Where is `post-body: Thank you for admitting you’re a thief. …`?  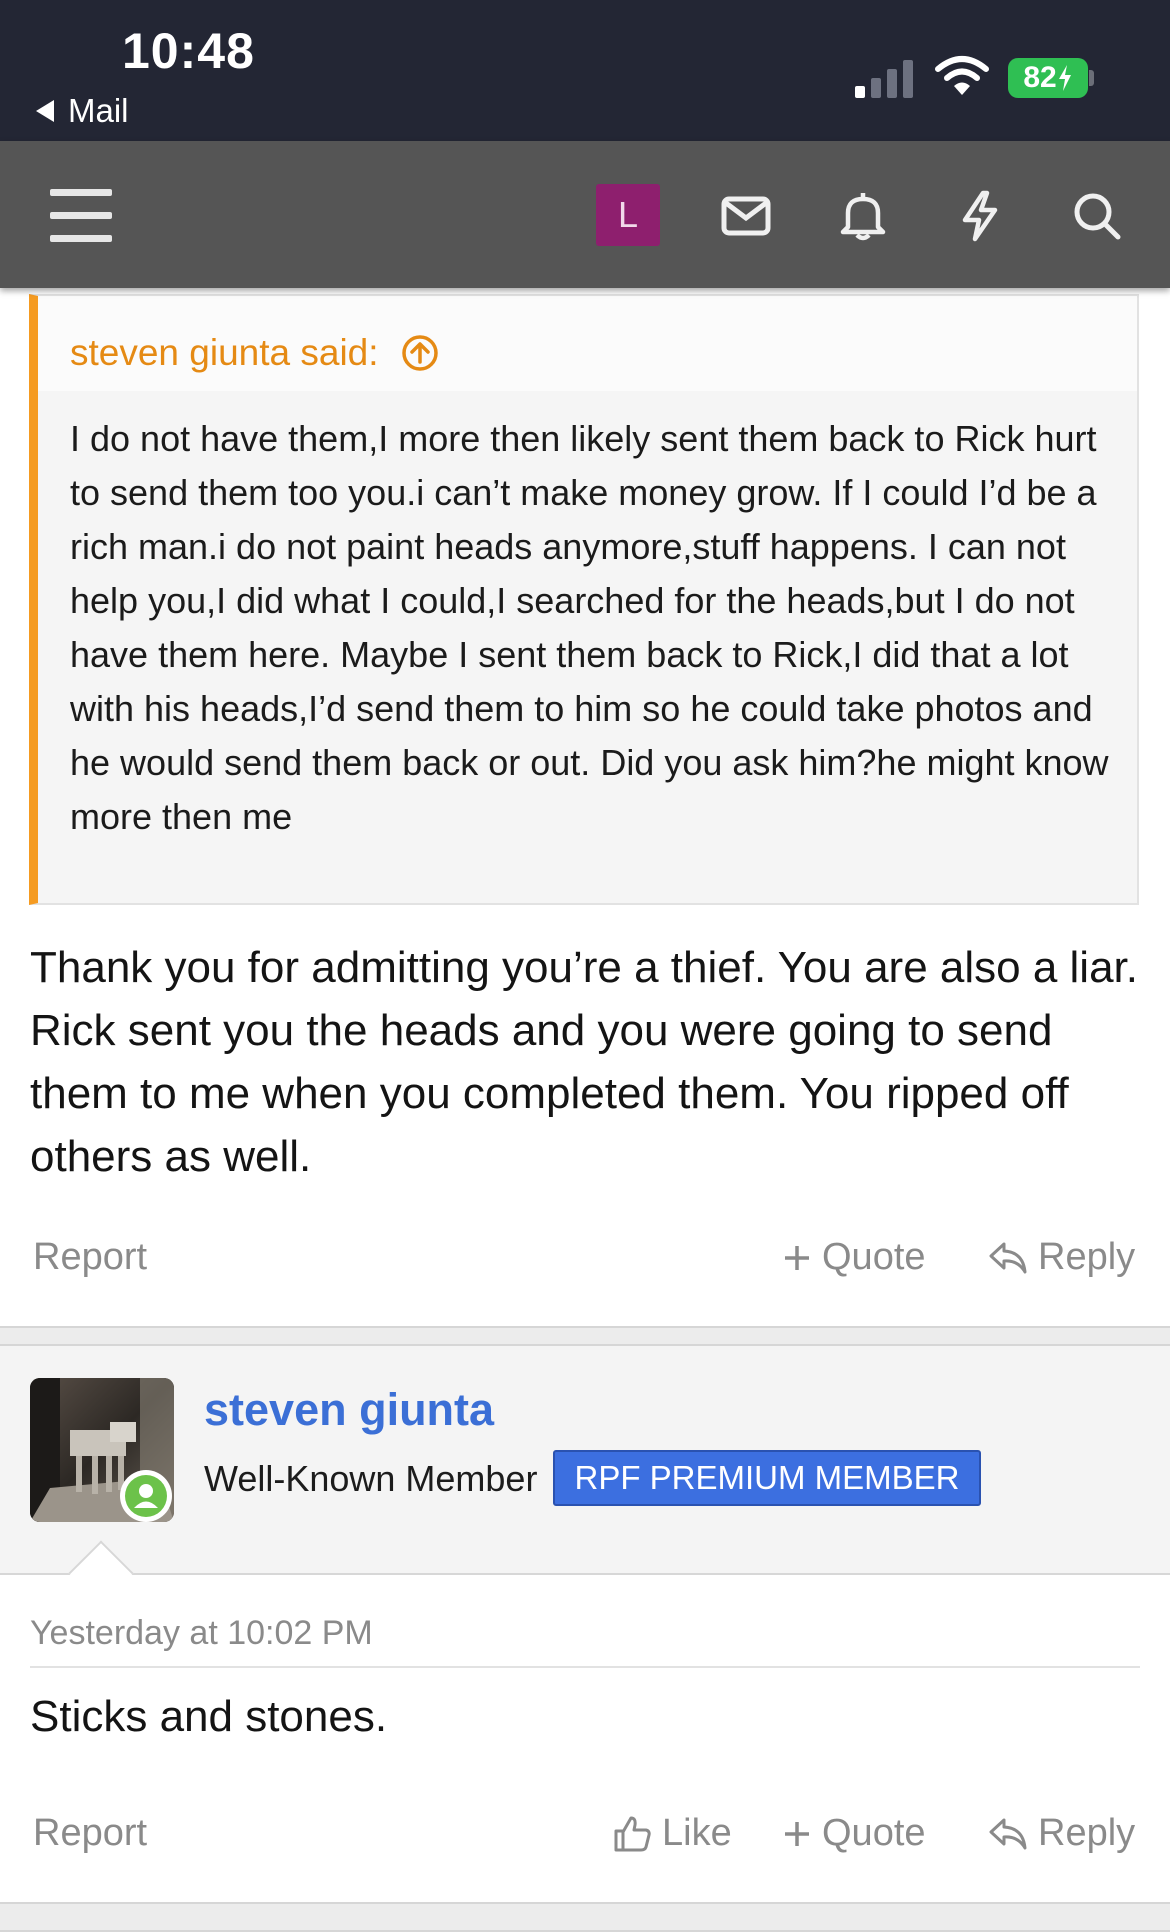 post-body: Thank you for admitting you’re a thief. … is located at coordinates (584, 1062).